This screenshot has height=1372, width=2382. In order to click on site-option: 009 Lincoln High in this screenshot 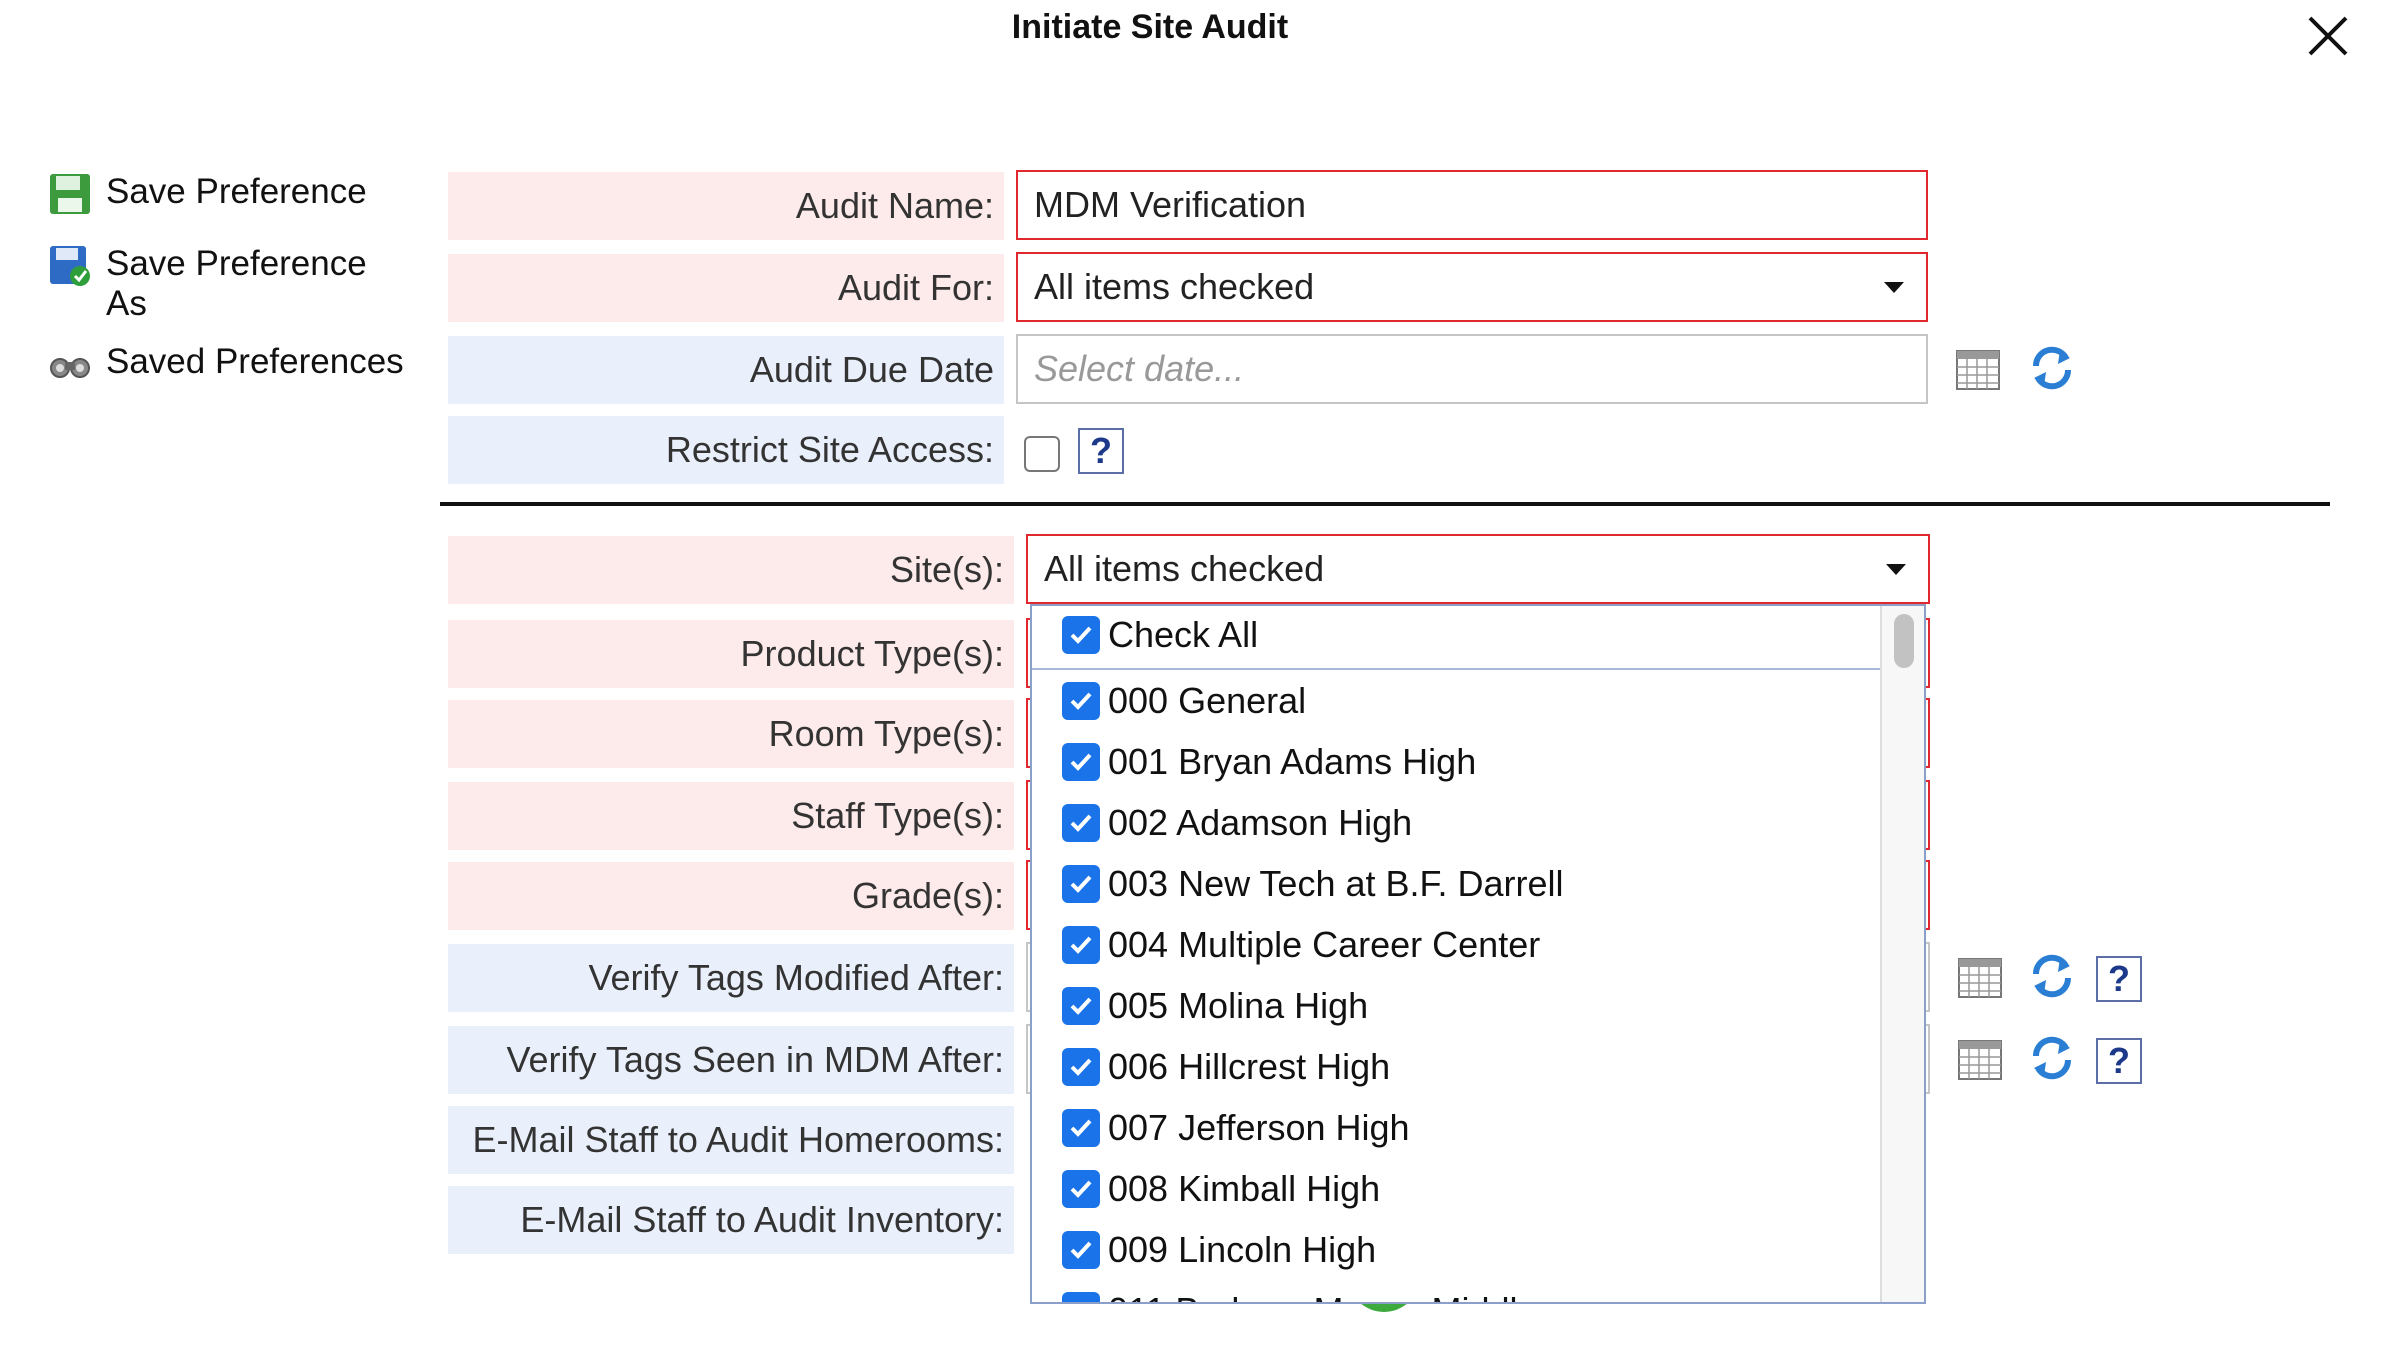, I will do `click(1219, 1250)`.